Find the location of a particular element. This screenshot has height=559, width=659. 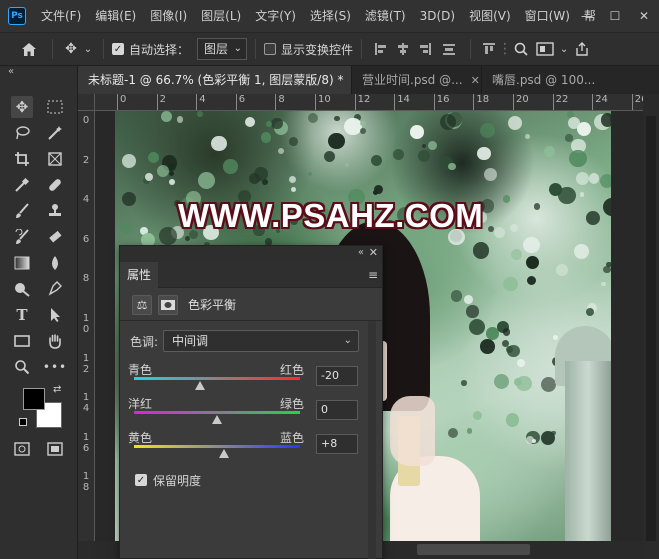

healing-brush-tool-icon is located at coordinates (55, 185).